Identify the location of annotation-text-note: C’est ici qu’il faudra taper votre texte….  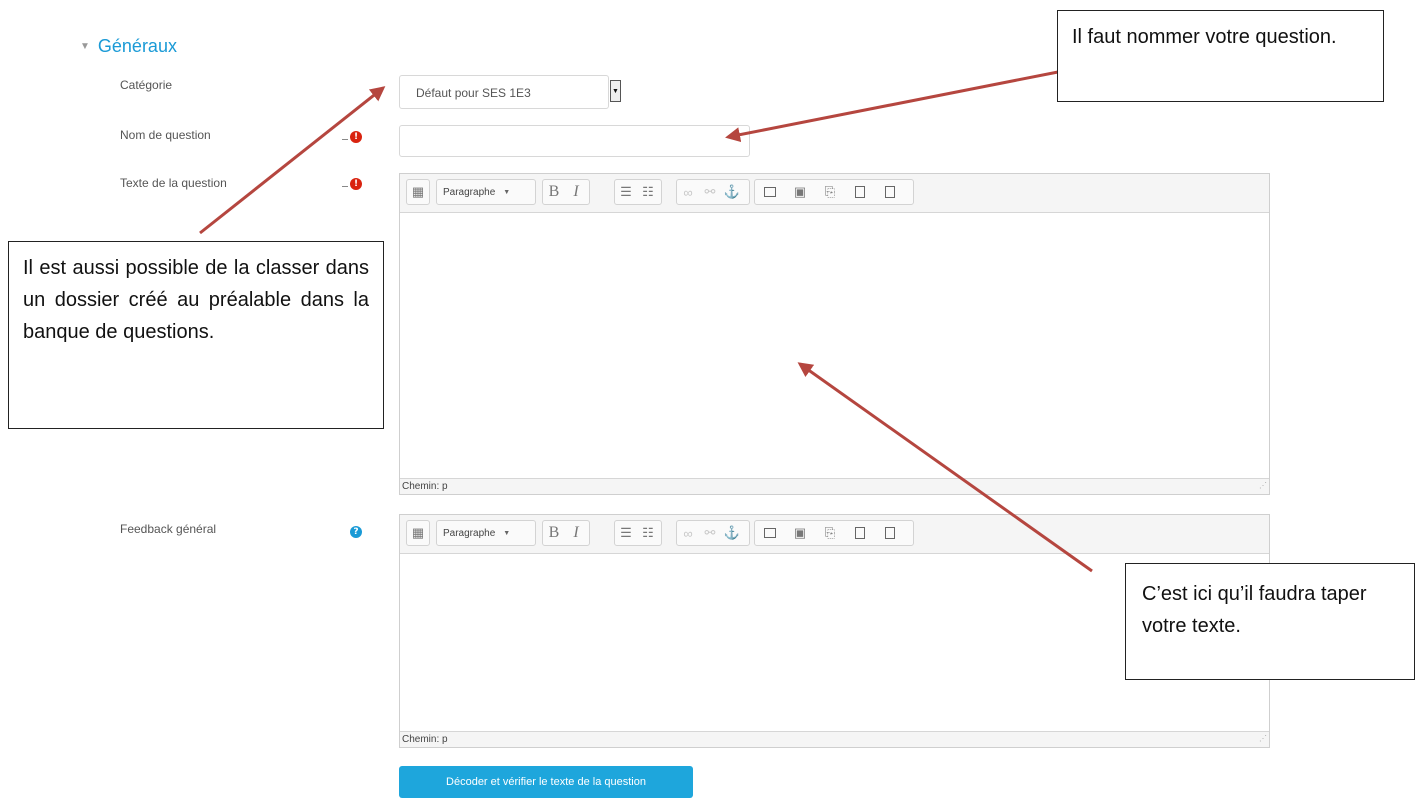
(1270, 621).